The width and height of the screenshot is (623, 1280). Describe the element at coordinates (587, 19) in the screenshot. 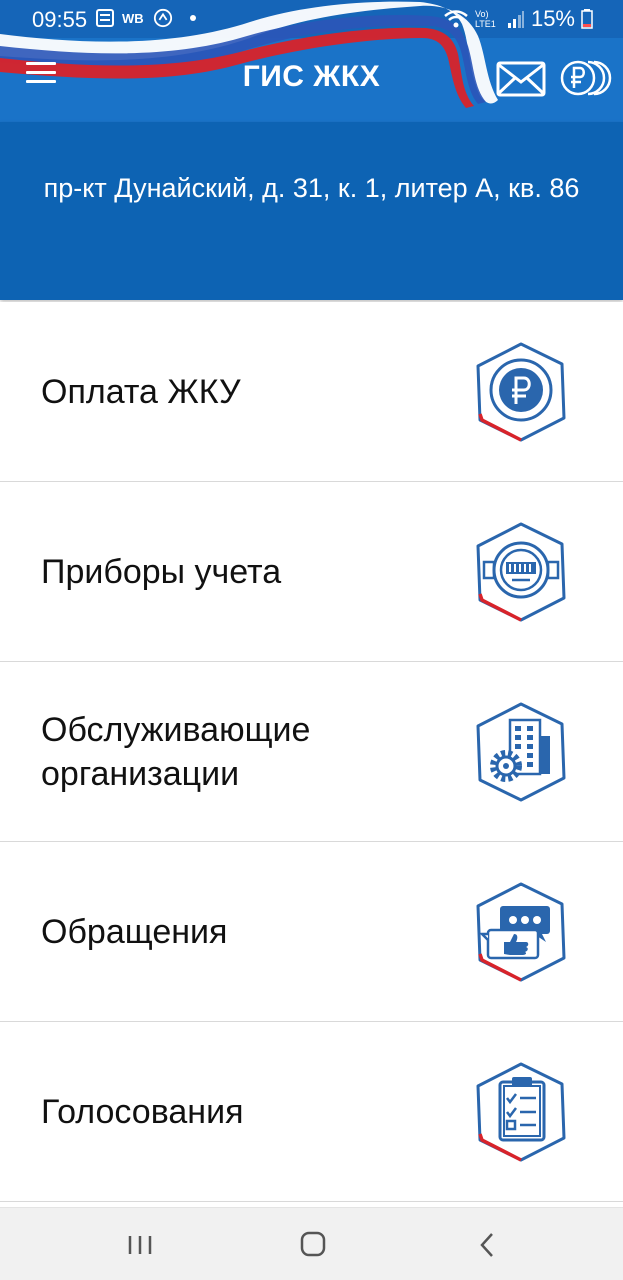

I see `battery-icon` at that location.